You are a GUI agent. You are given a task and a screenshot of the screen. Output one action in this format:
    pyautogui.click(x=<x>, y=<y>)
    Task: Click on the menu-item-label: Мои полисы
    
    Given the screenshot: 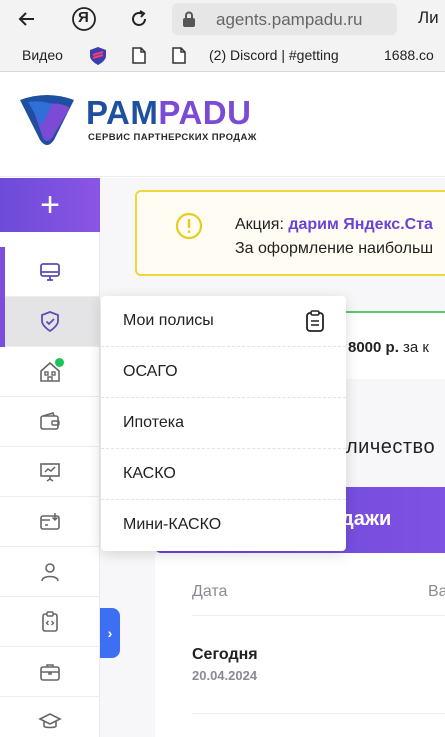 What is the action you would take?
    pyautogui.click(x=168, y=320)
    